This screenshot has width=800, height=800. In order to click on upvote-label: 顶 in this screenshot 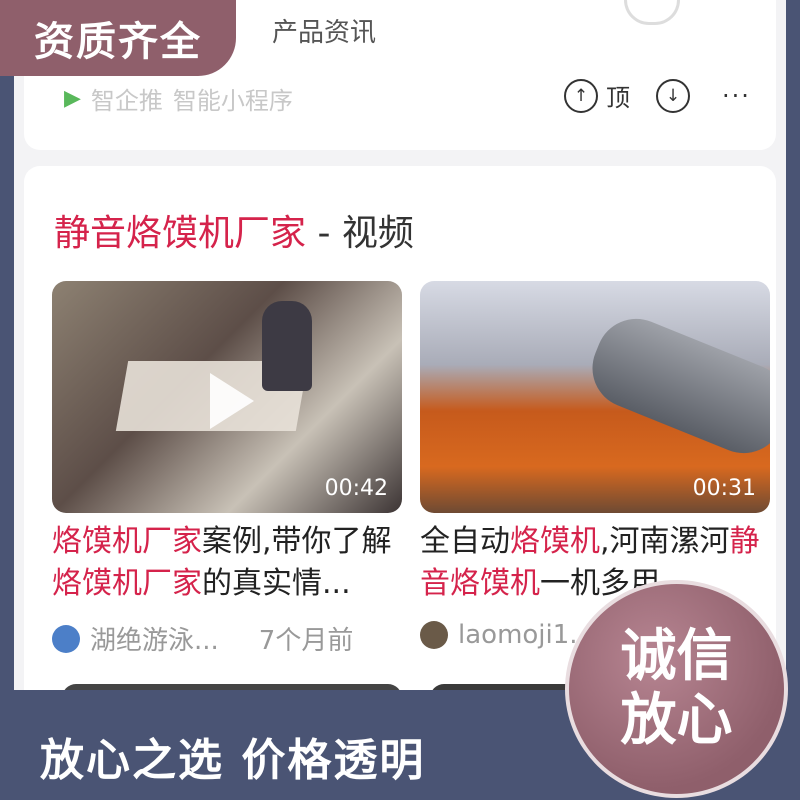, I will do `click(618, 98)`.